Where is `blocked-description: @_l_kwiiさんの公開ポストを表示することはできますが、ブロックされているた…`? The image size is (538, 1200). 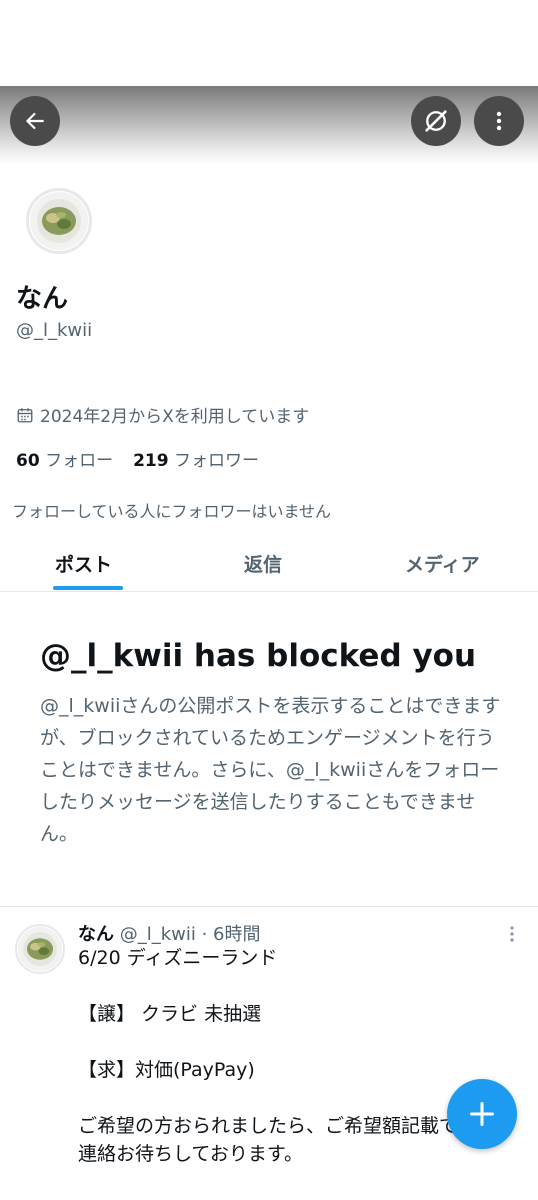
blocked-description: @_l_kwiiさんの公開ポストを表示することはできますが、ブロックされているた… is located at coordinates (270, 770).